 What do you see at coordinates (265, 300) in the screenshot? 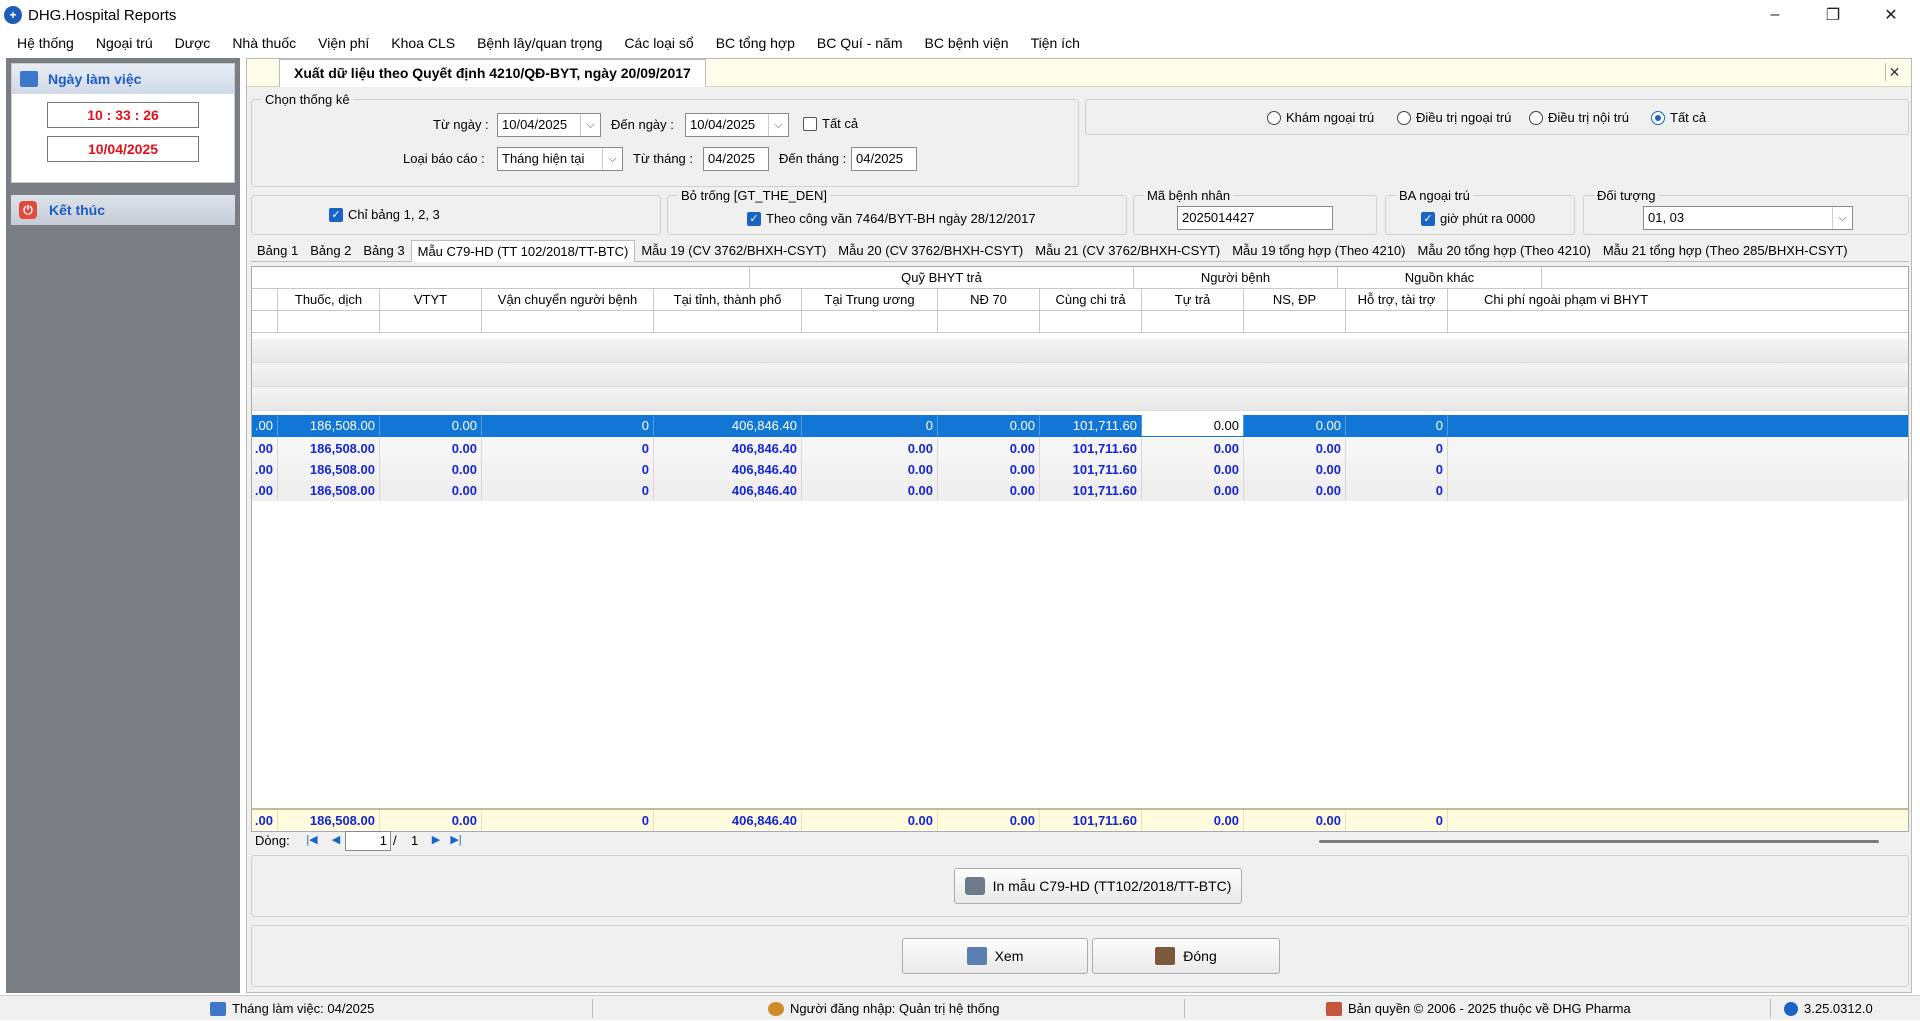
I see `col-header-partial` at bounding box center [265, 300].